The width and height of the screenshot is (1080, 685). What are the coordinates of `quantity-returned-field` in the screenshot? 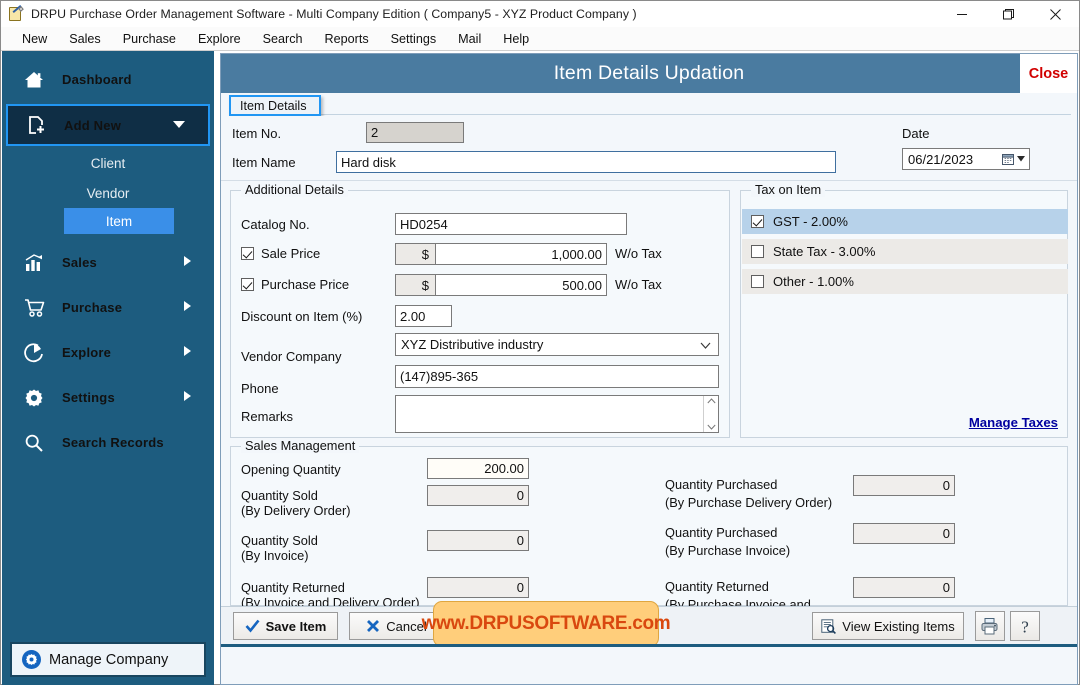 It's located at (478, 587).